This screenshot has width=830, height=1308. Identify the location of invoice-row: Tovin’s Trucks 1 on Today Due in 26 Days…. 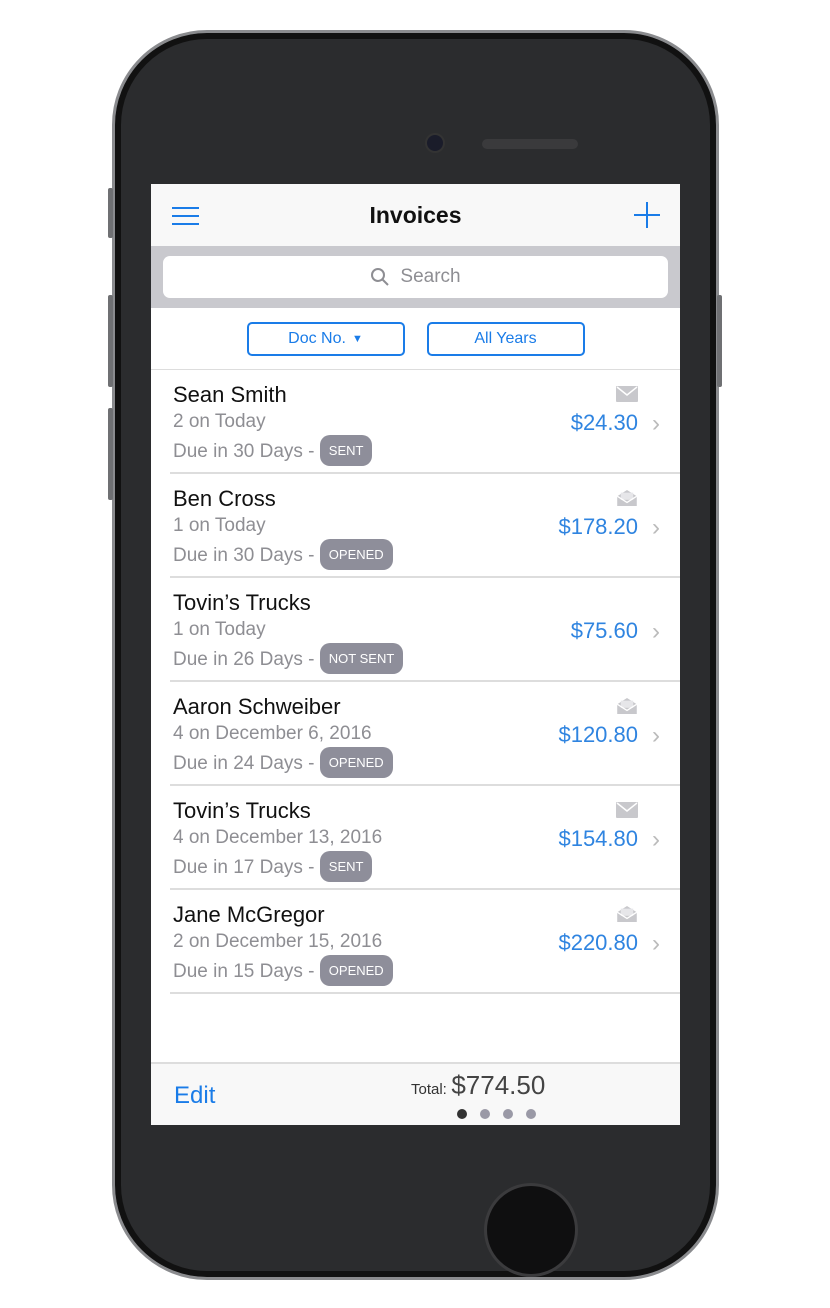
(415, 630).